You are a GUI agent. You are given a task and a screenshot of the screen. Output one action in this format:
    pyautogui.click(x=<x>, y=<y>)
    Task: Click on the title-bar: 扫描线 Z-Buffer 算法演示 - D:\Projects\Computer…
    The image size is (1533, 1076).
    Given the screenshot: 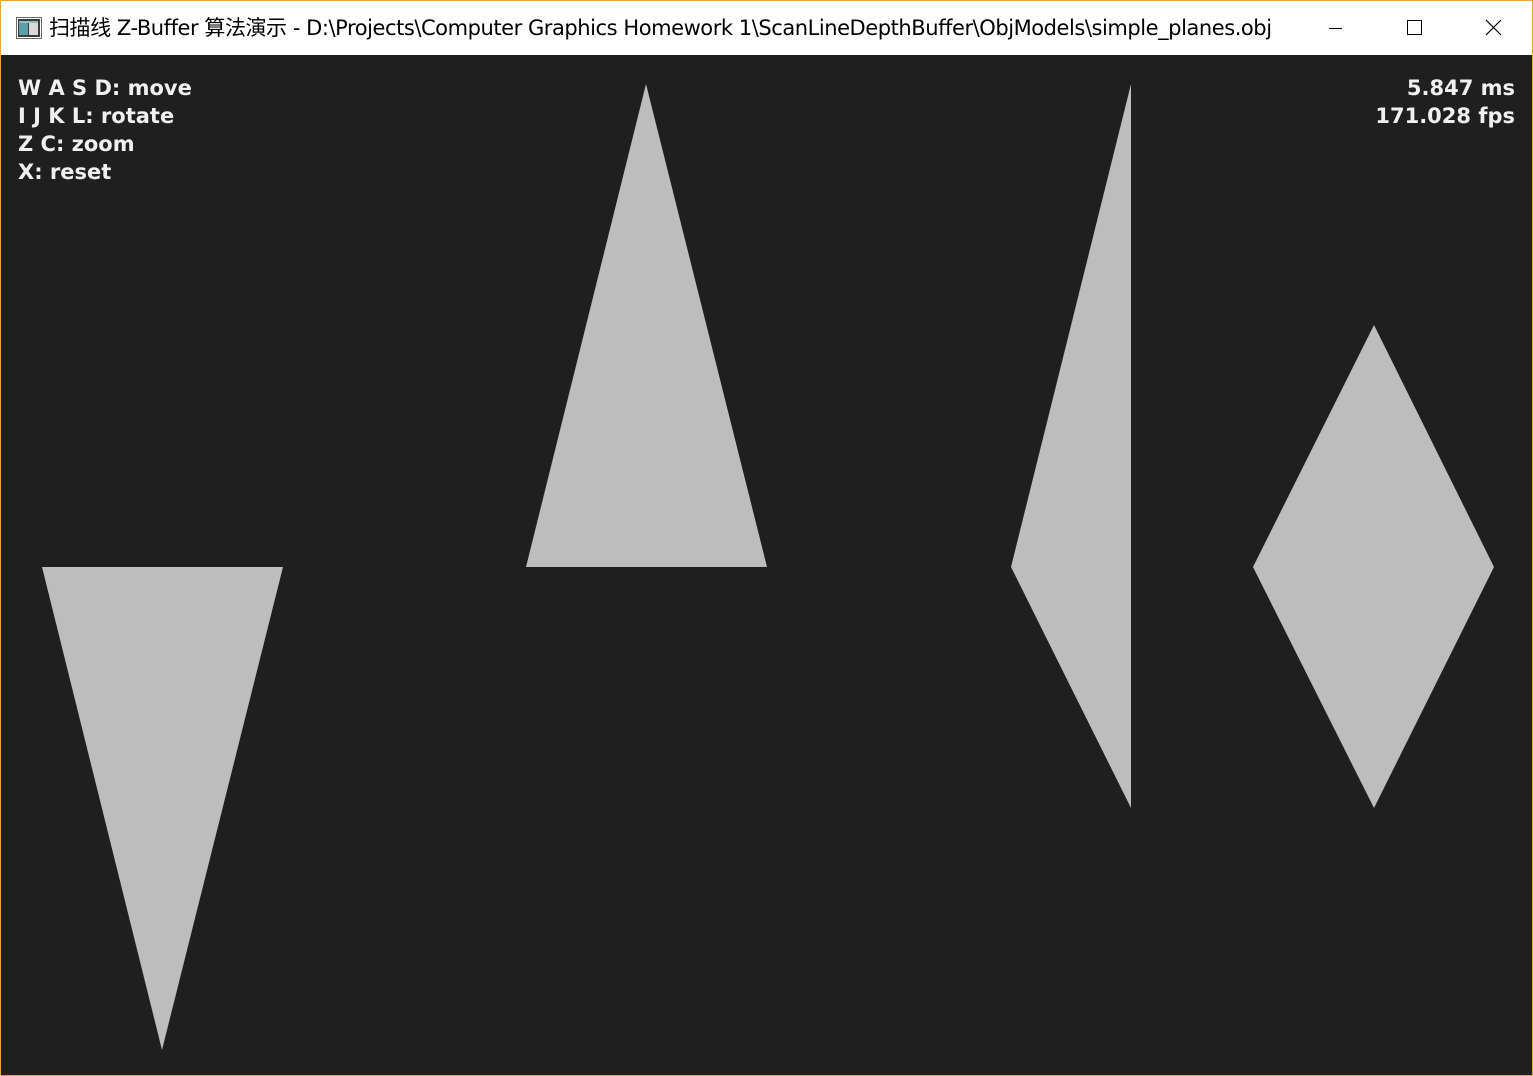 What is the action you would take?
    pyautogui.click(x=766, y=28)
    